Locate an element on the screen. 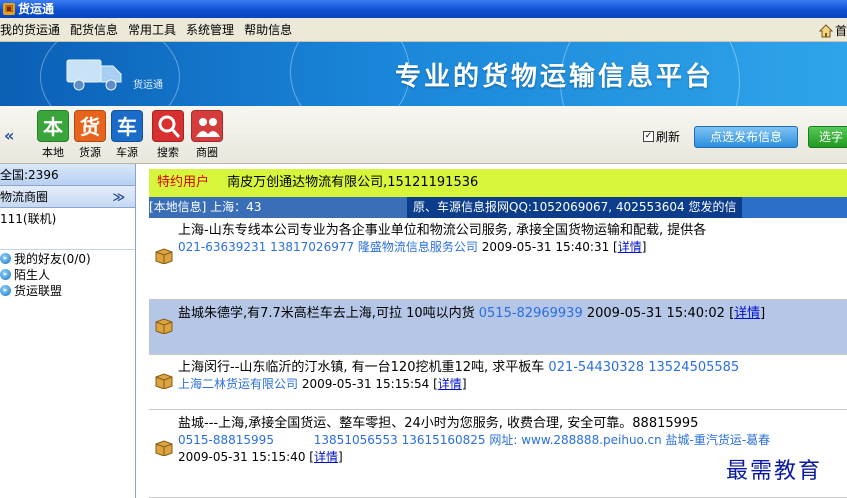 This screenshot has width=847, height=498. business-circle-button: 商圈 is located at coordinates (207, 135).